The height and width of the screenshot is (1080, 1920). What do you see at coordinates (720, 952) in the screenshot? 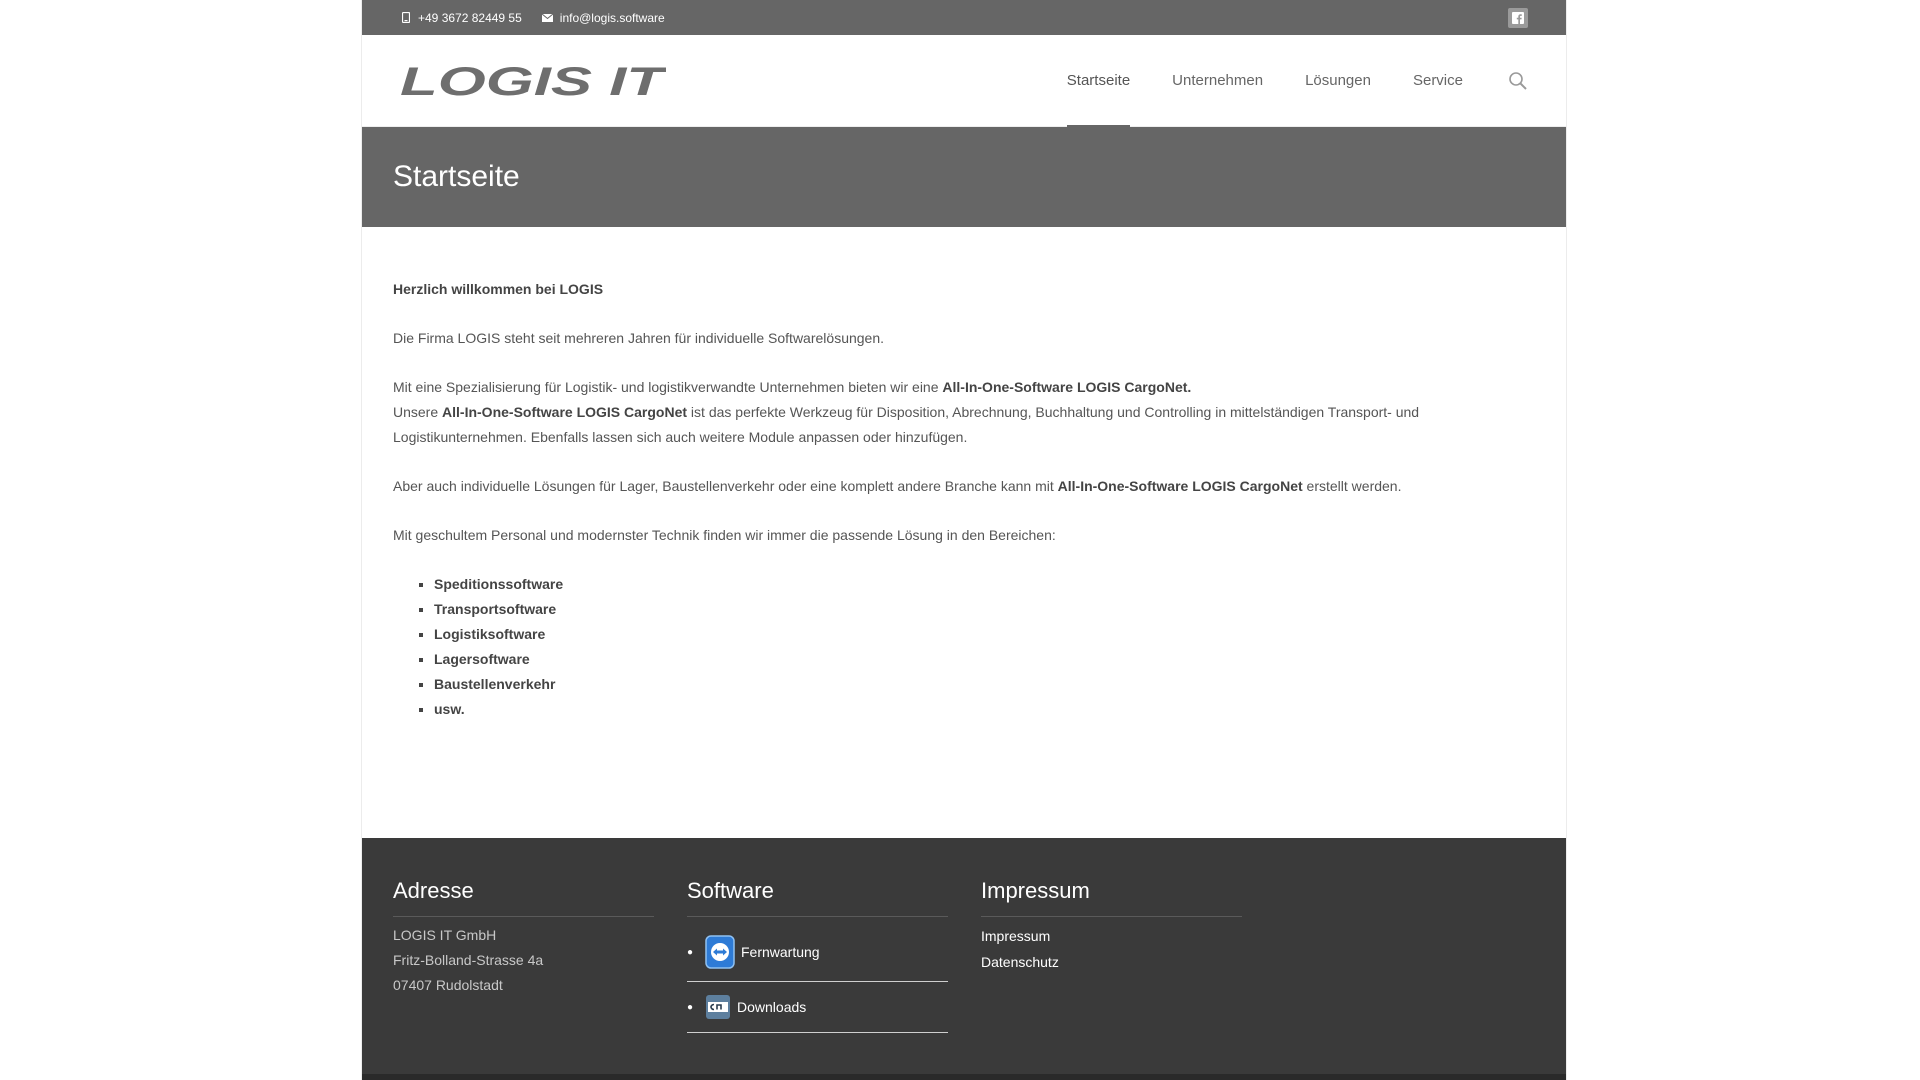
I see `teamviewer-icon` at bounding box center [720, 952].